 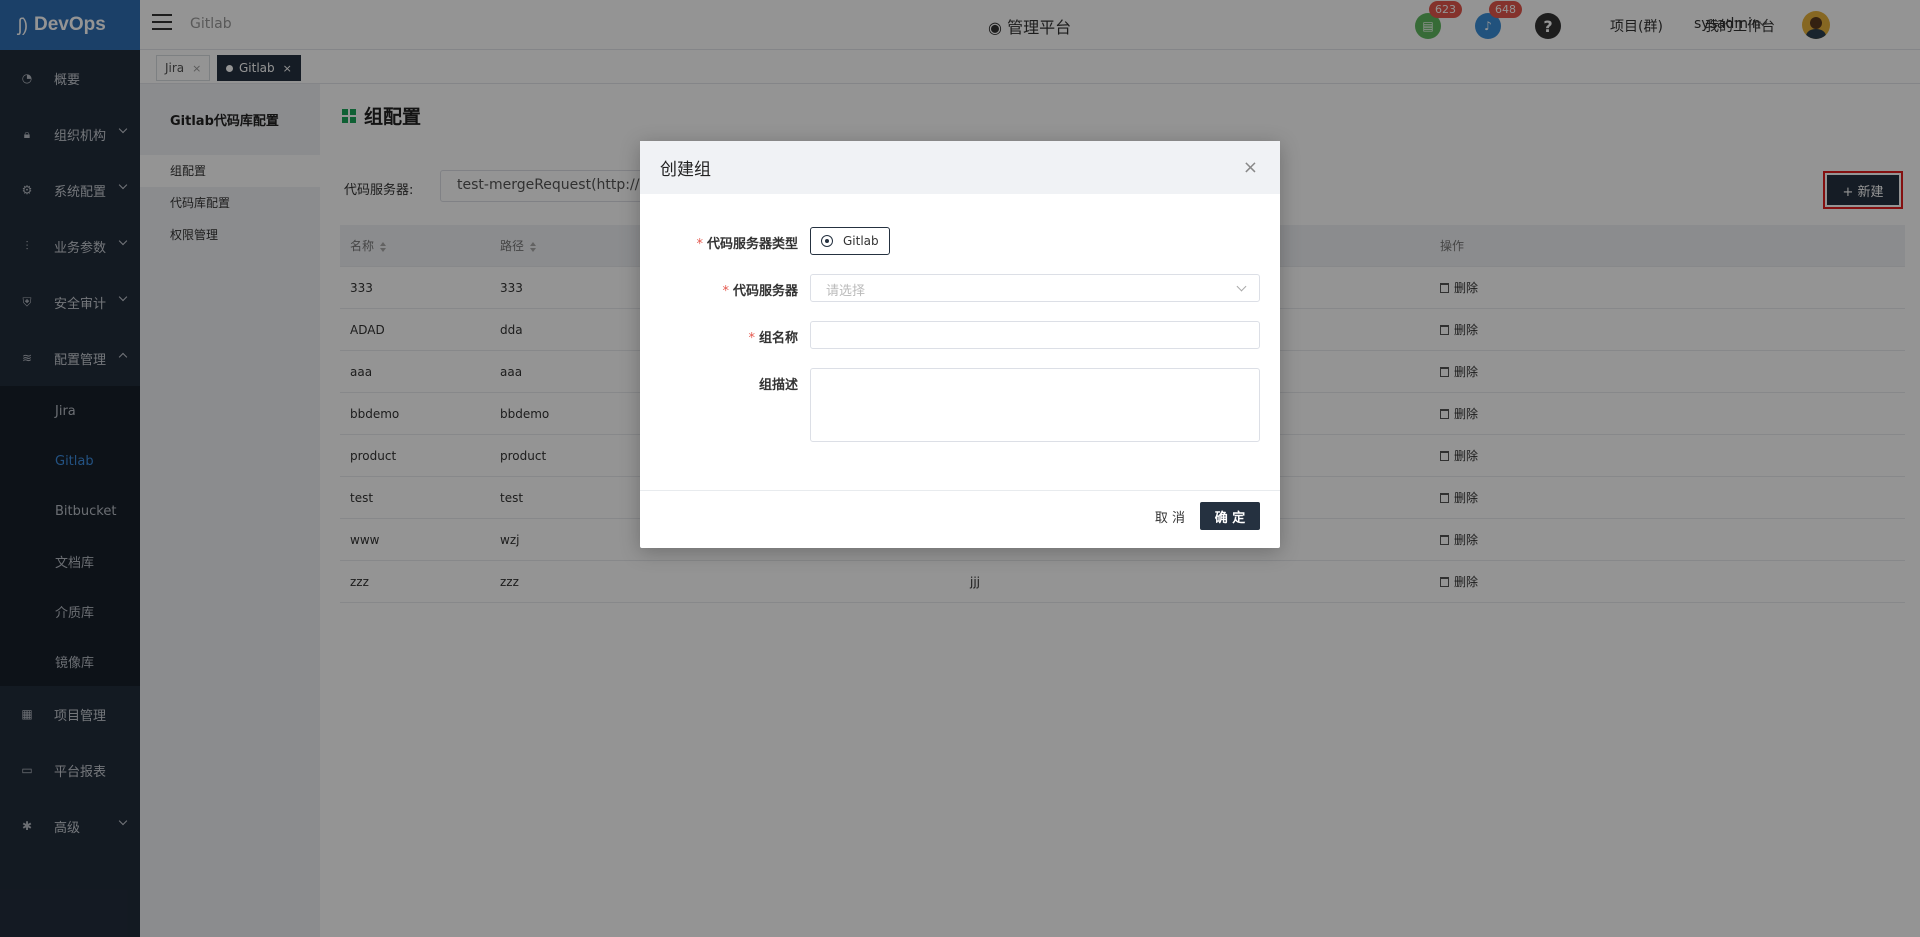 I want to click on dialog-footer: 取 消 确 定, so click(x=960, y=519).